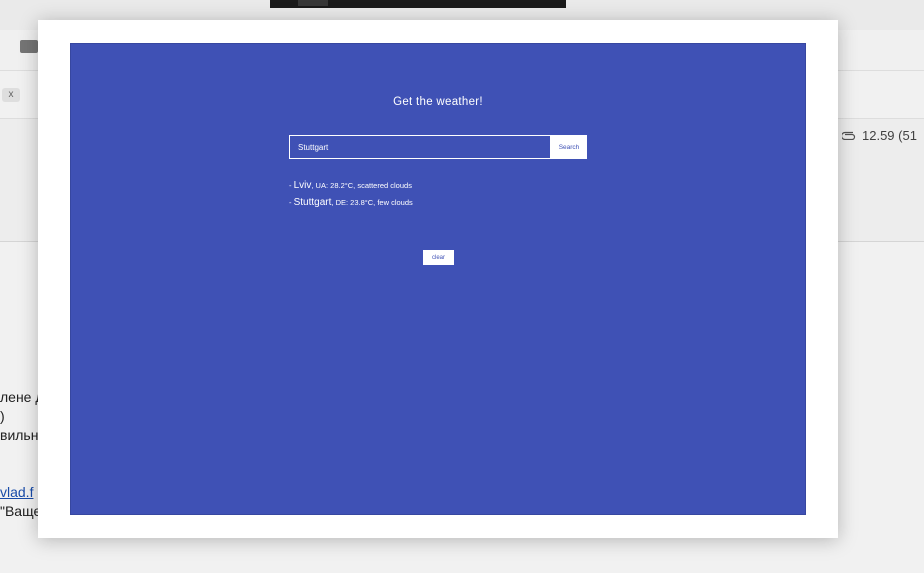  What do you see at coordinates (438, 102) in the screenshot?
I see `page-title: Get the weather!` at bounding box center [438, 102].